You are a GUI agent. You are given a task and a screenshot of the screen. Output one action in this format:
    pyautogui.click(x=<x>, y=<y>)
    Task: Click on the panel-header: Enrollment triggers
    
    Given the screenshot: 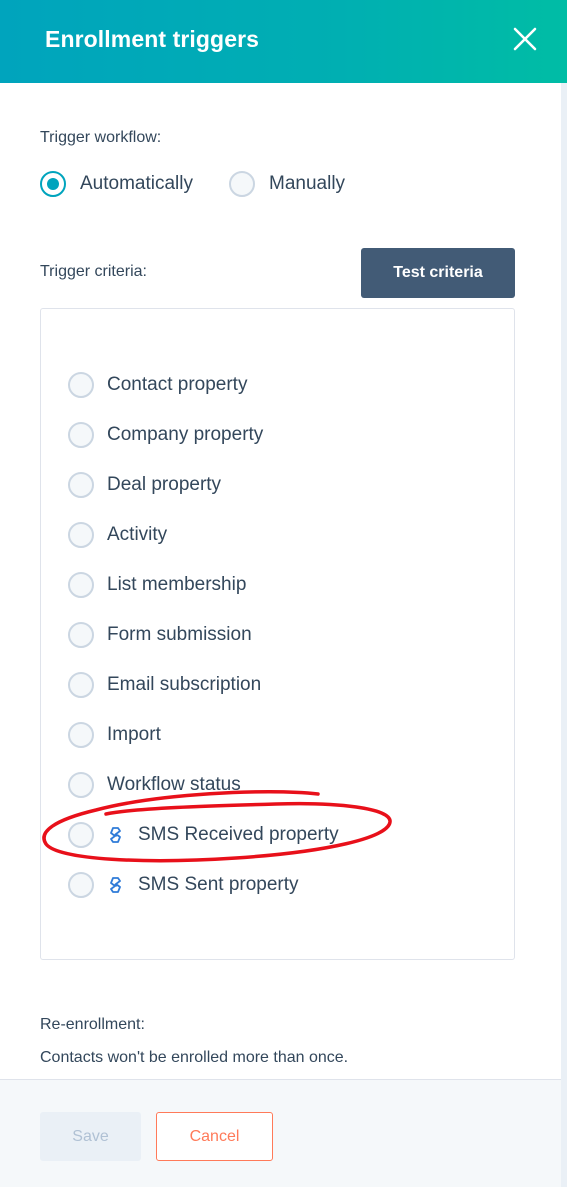 What is the action you would take?
    pyautogui.click(x=283, y=41)
    